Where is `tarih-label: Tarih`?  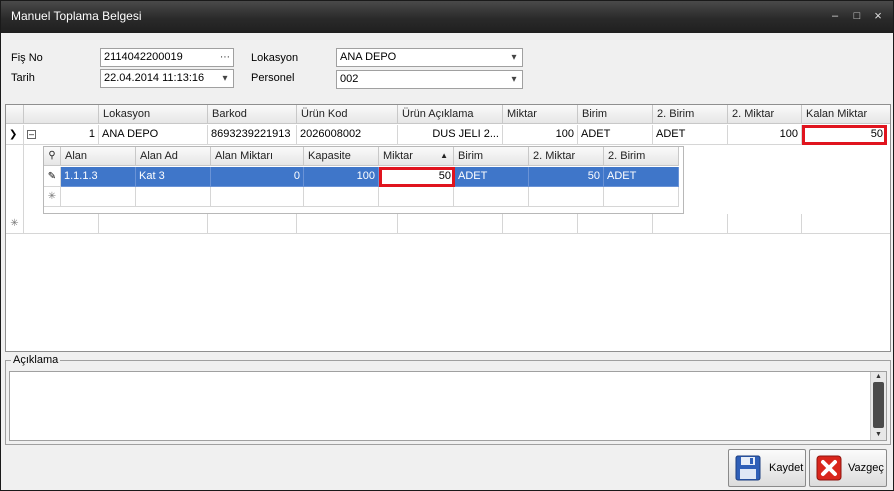 tarih-label: Tarih is located at coordinates (23, 78).